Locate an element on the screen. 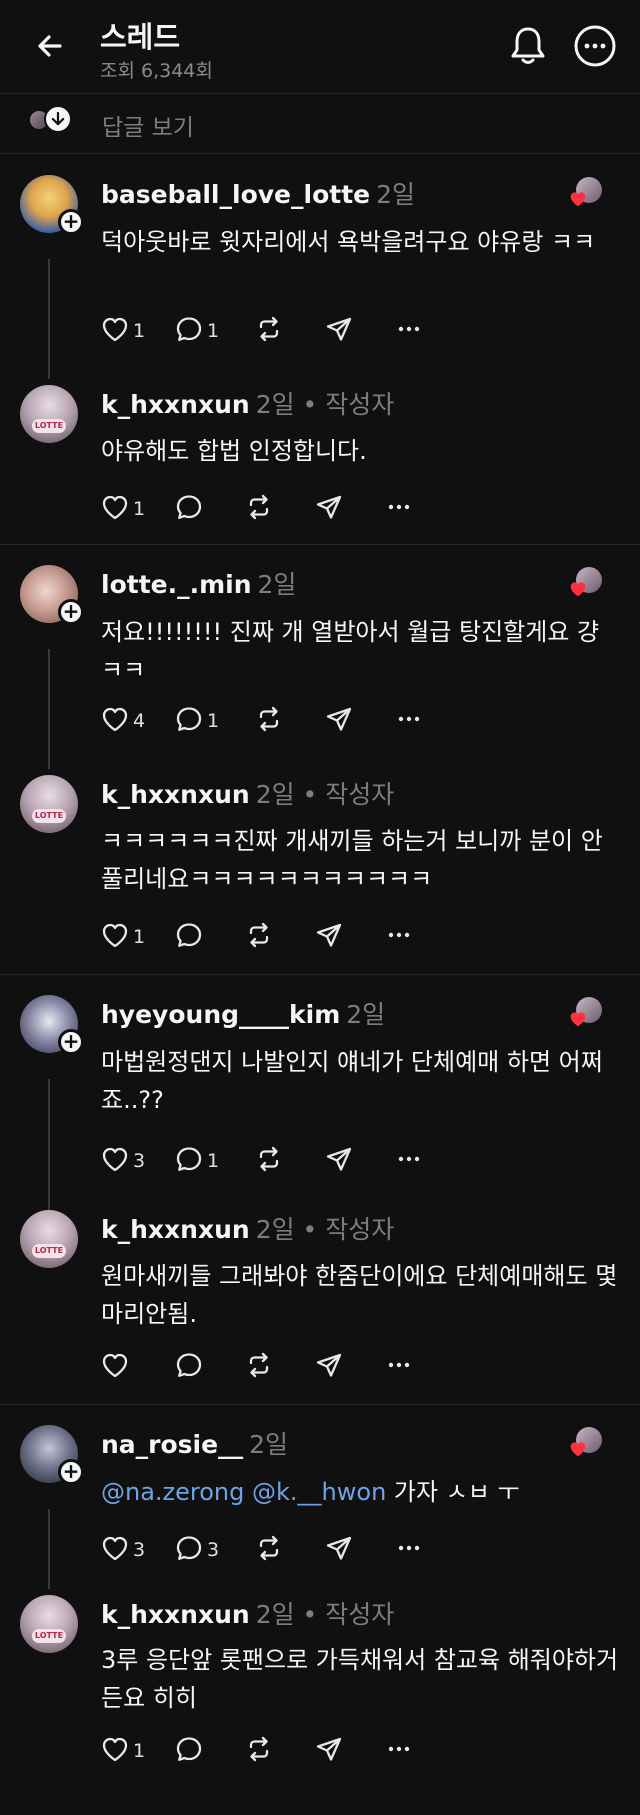 This screenshot has height=1815, width=640. comment-author: baseball_love_lotte 2일 is located at coordinates (258, 193).